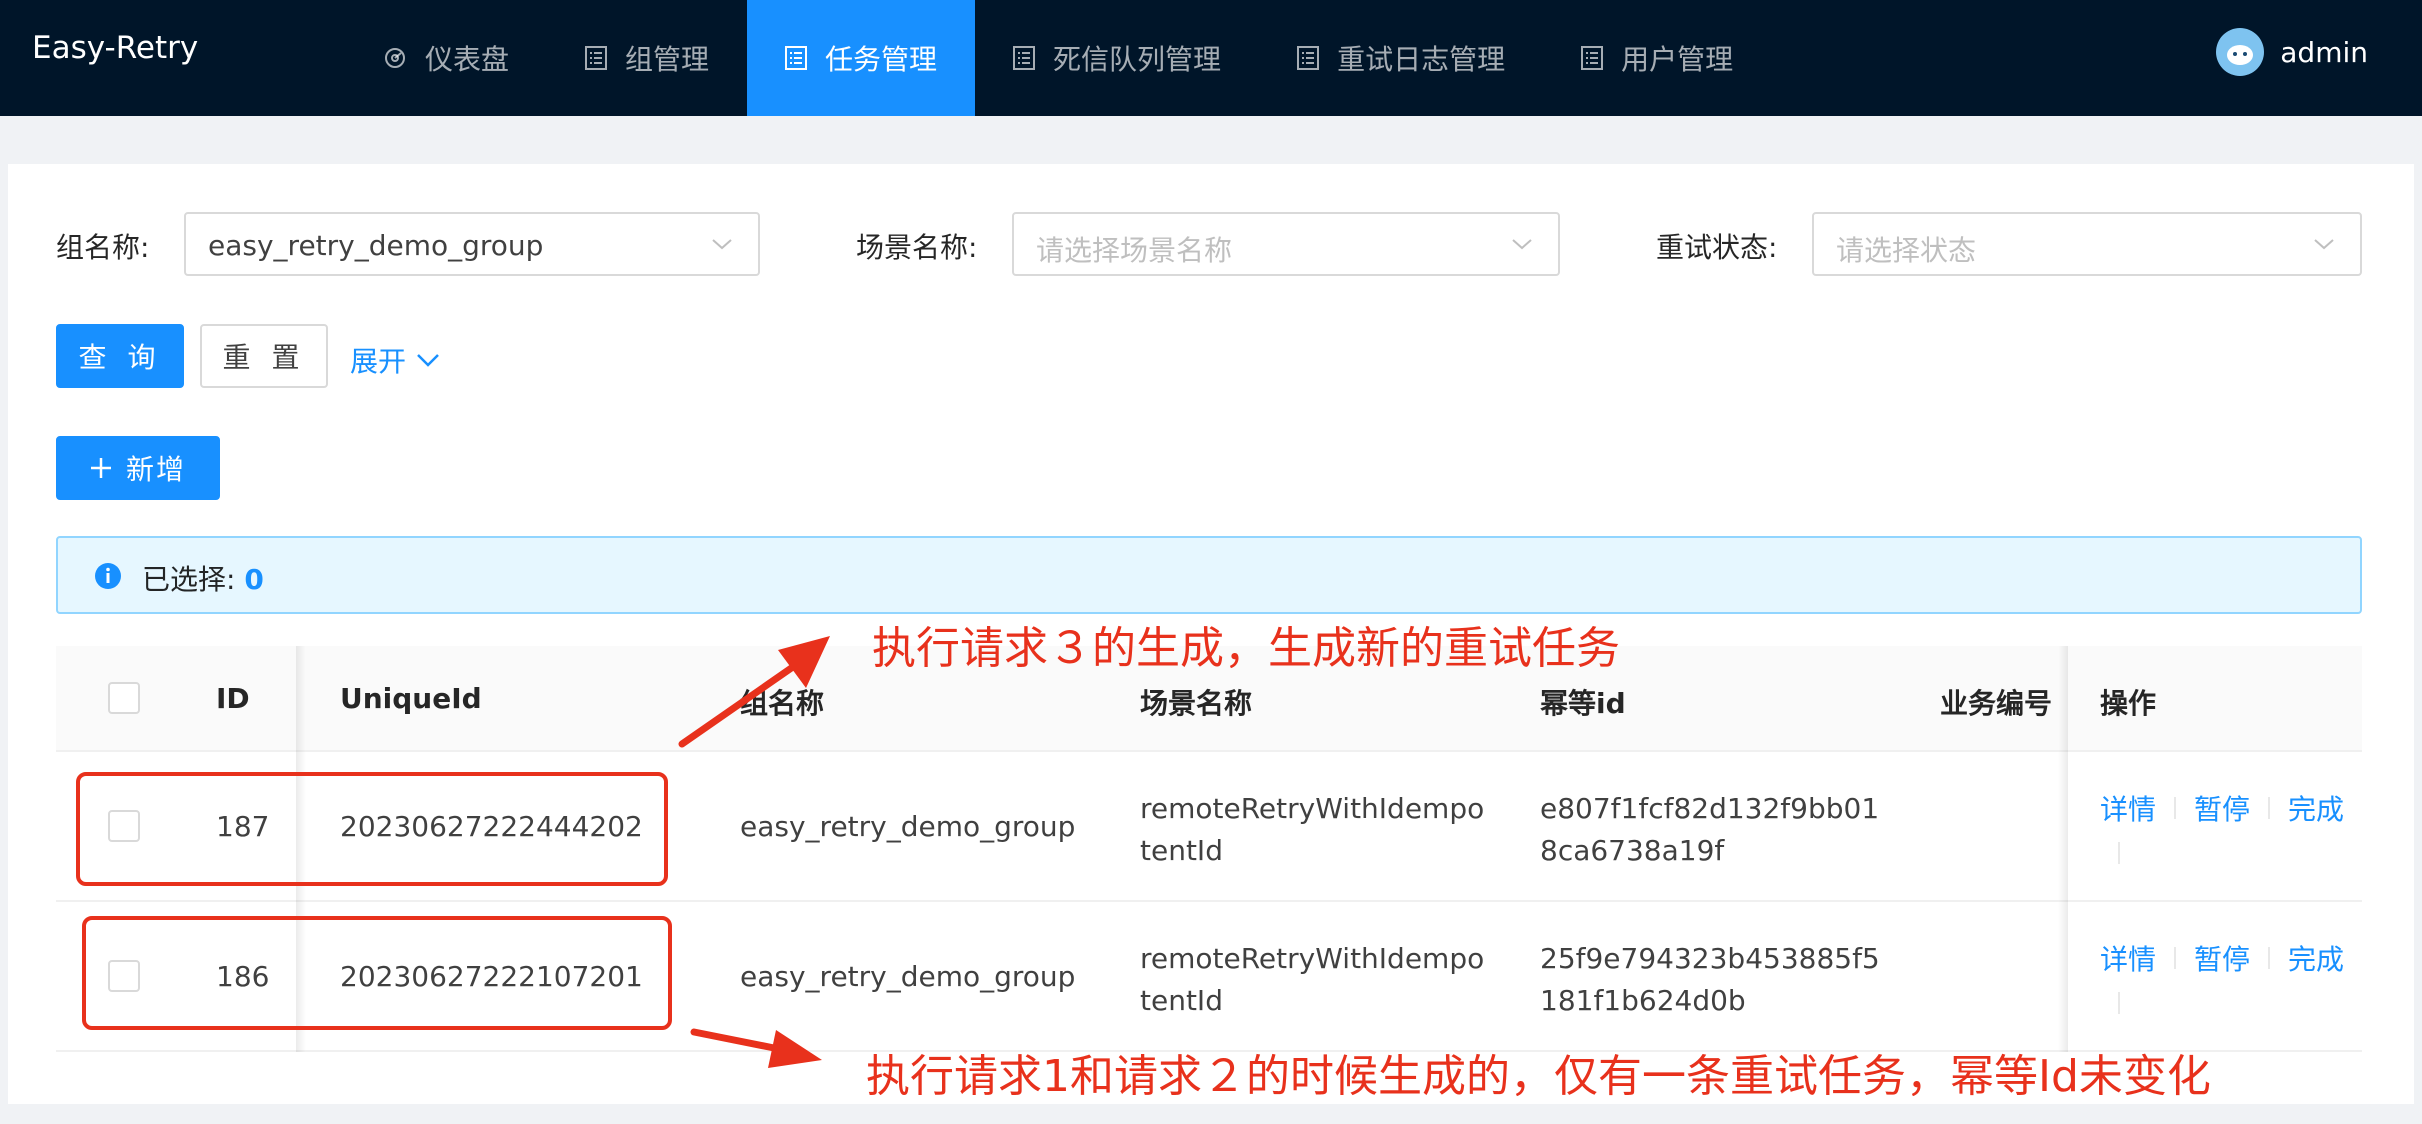  I want to click on annotation-arrows, so click(754, 852).